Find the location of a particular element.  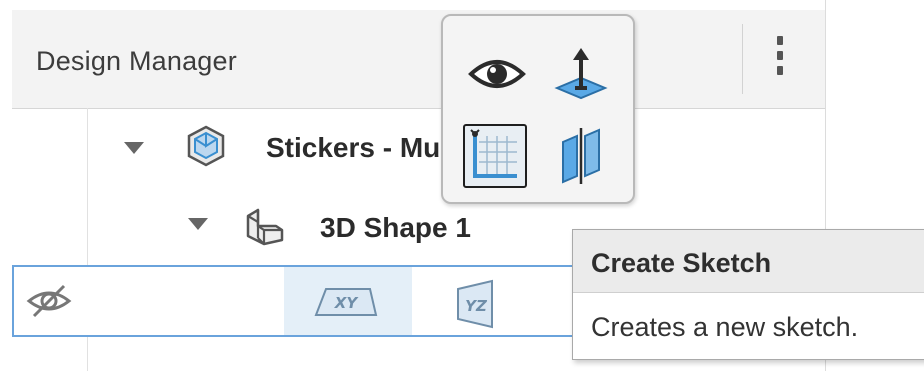

create-sketch-icon is located at coordinates (493, 153).